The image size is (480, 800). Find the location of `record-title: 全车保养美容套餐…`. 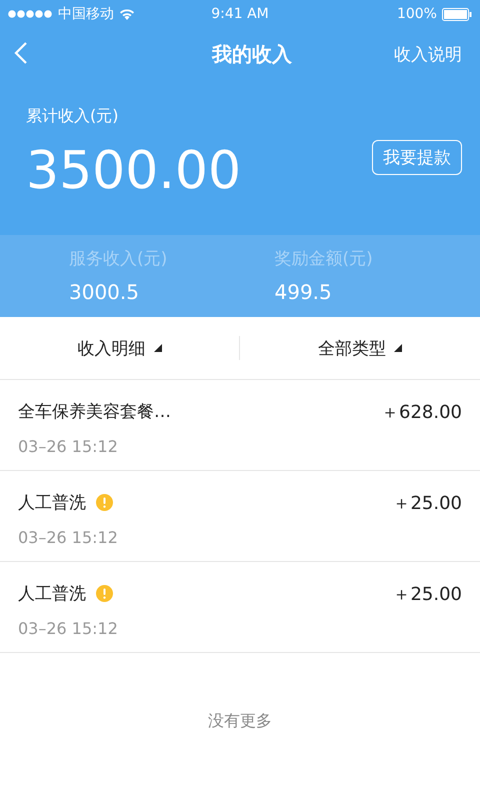

record-title: 全车保养美容套餐… is located at coordinates (94, 412).